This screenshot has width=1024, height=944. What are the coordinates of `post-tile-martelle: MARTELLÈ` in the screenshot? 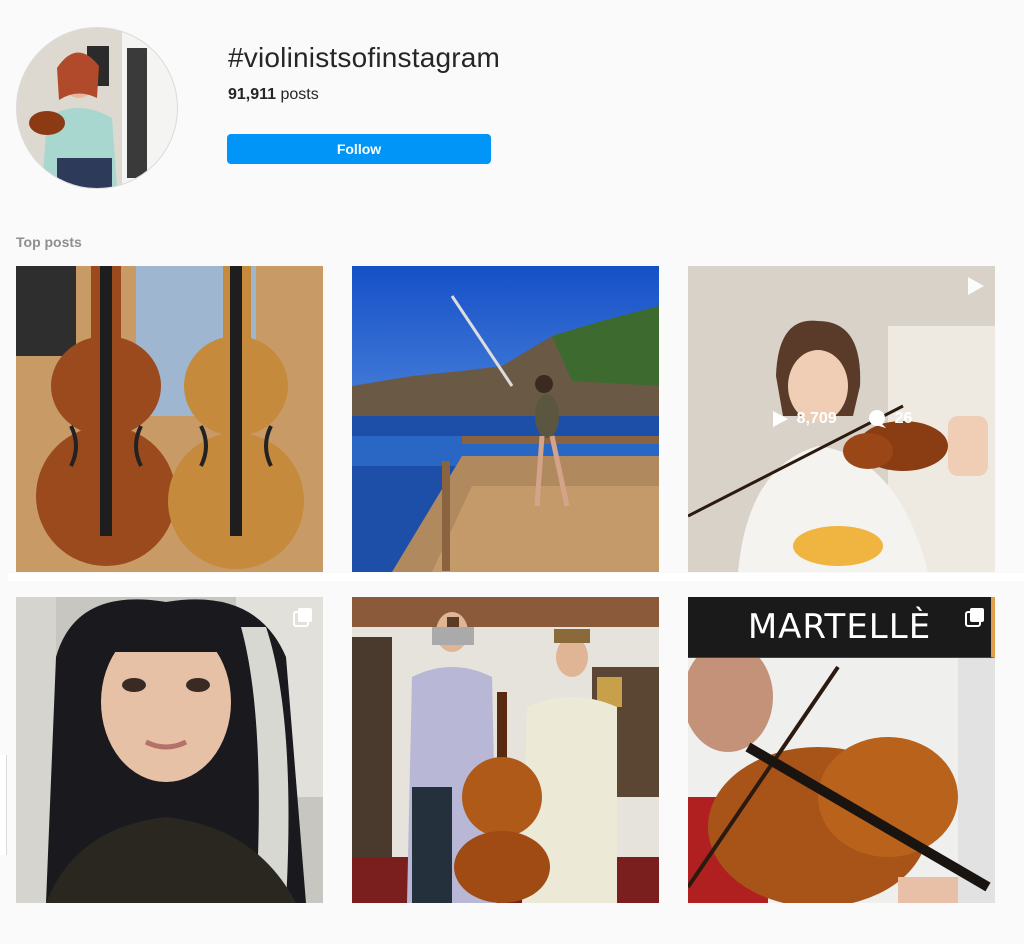 It's located at (841, 750).